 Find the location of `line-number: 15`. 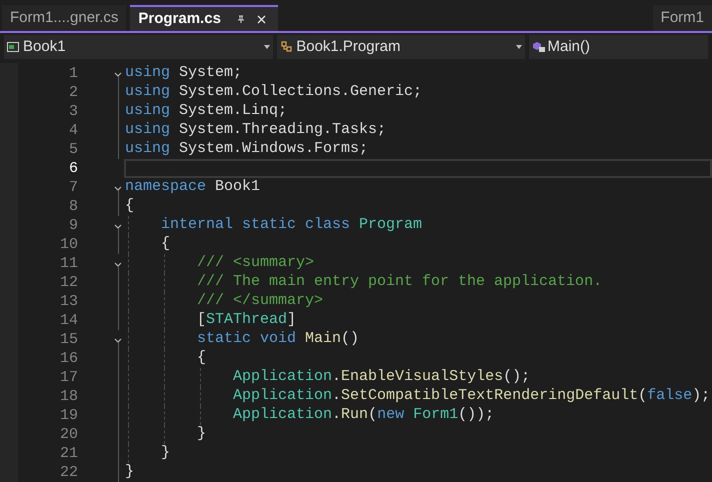

line-number: 15 is located at coordinates (68, 339).